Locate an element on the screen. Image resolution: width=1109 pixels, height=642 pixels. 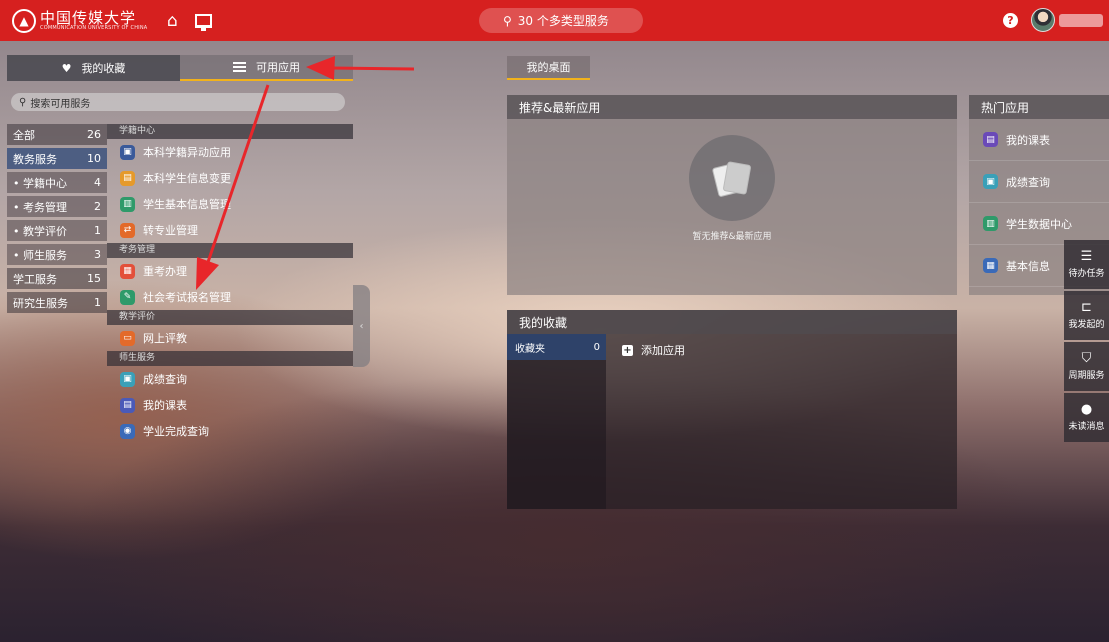
app-item: ✎ 社会考试报名管理 is located at coordinates (230, 297).